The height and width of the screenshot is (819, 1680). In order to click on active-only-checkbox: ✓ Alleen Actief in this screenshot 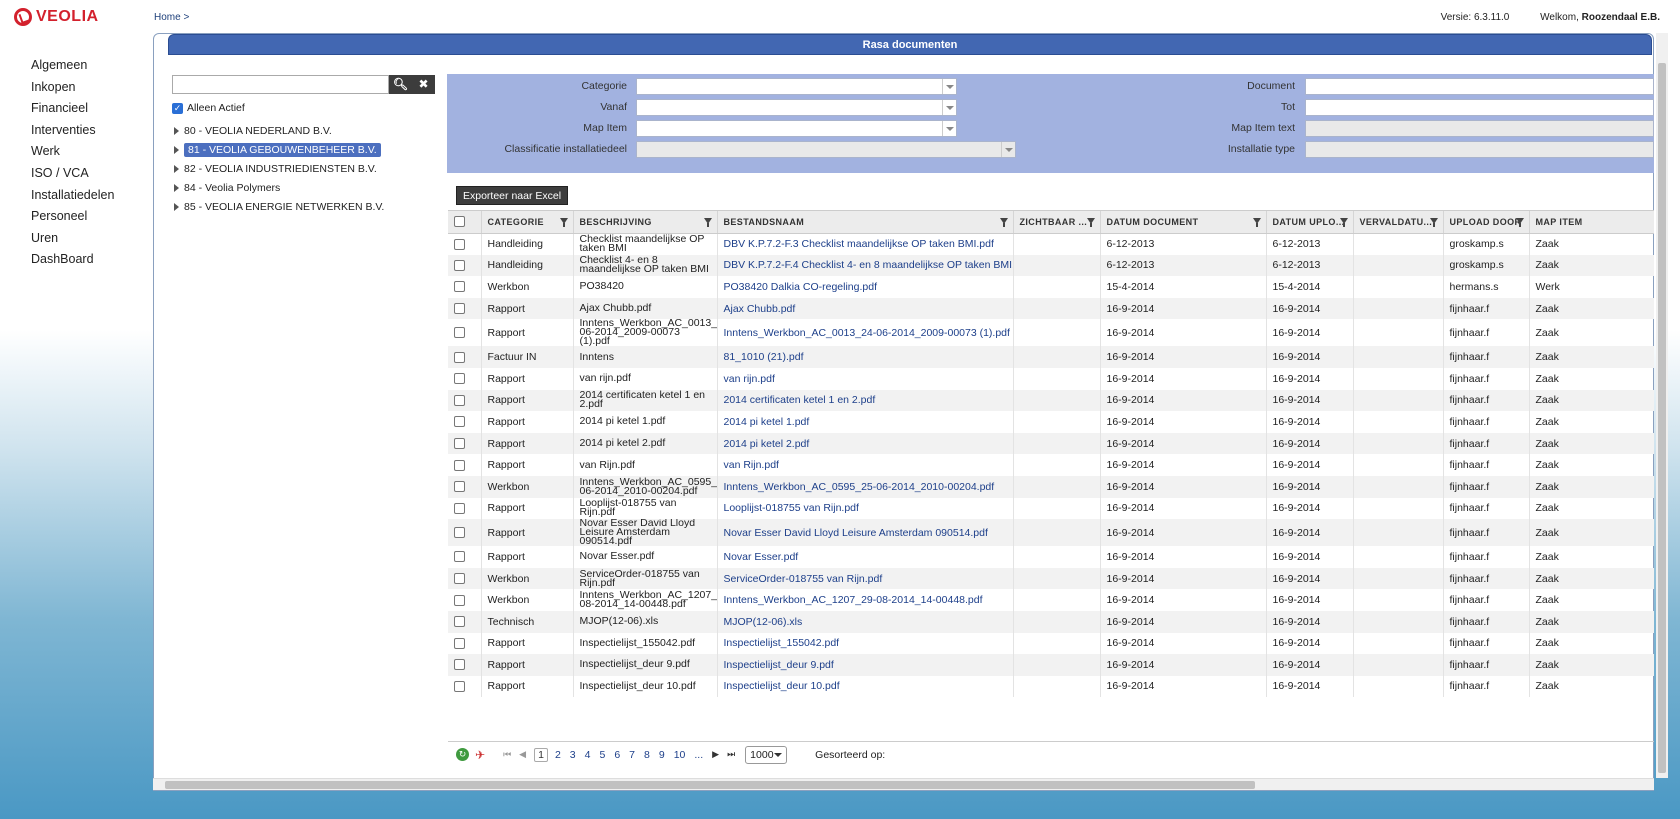, I will do `click(208, 108)`.